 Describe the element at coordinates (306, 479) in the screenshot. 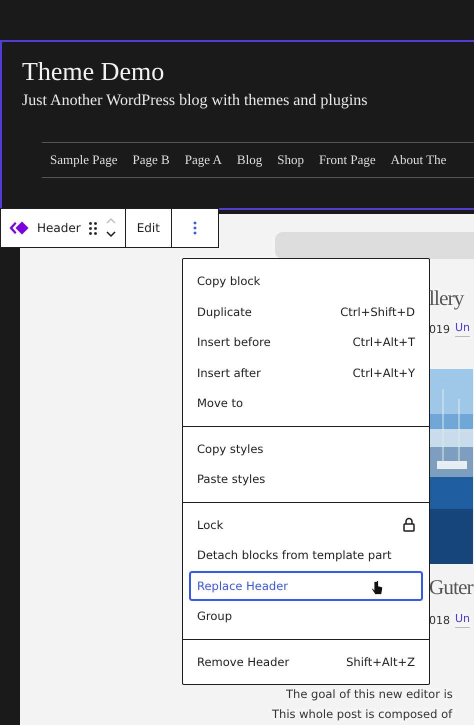

I see `menu-item: Paste styles` at that location.